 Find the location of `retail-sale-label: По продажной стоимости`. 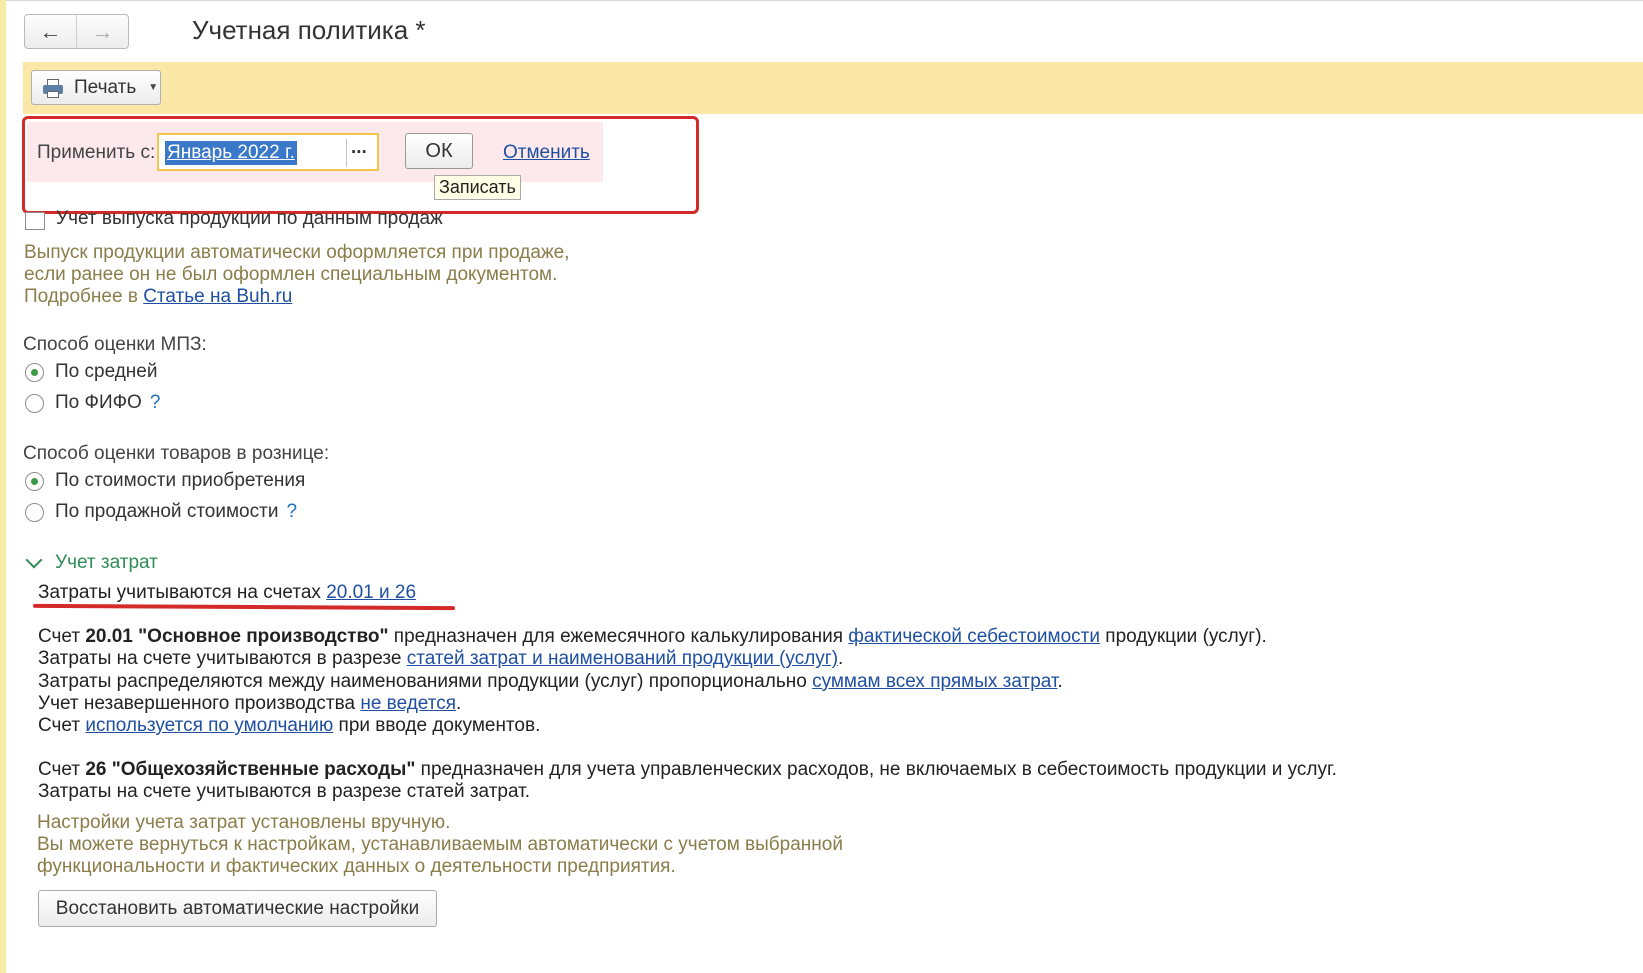

retail-sale-label: По продажной стоимости is located at coordinates (166, 511).